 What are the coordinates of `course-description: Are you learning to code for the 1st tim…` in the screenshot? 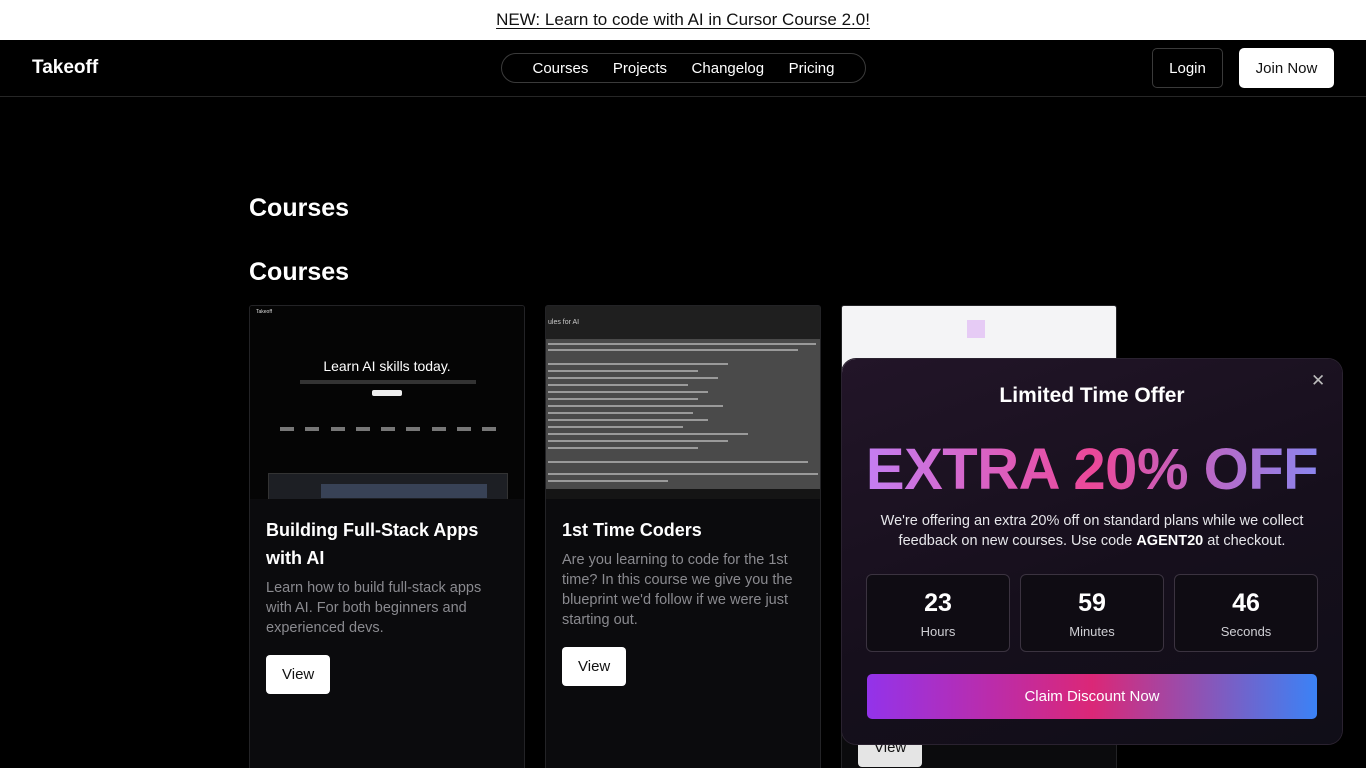 It's located at (677, 590).